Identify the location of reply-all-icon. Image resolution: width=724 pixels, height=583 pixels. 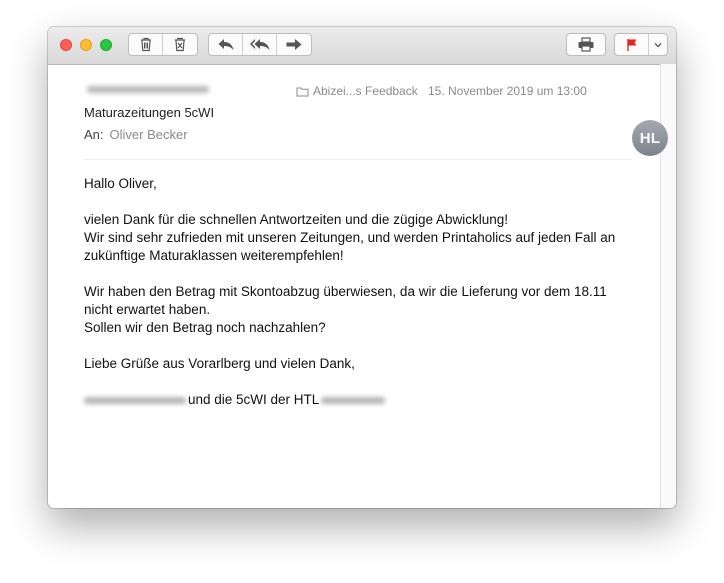
(259, 44).